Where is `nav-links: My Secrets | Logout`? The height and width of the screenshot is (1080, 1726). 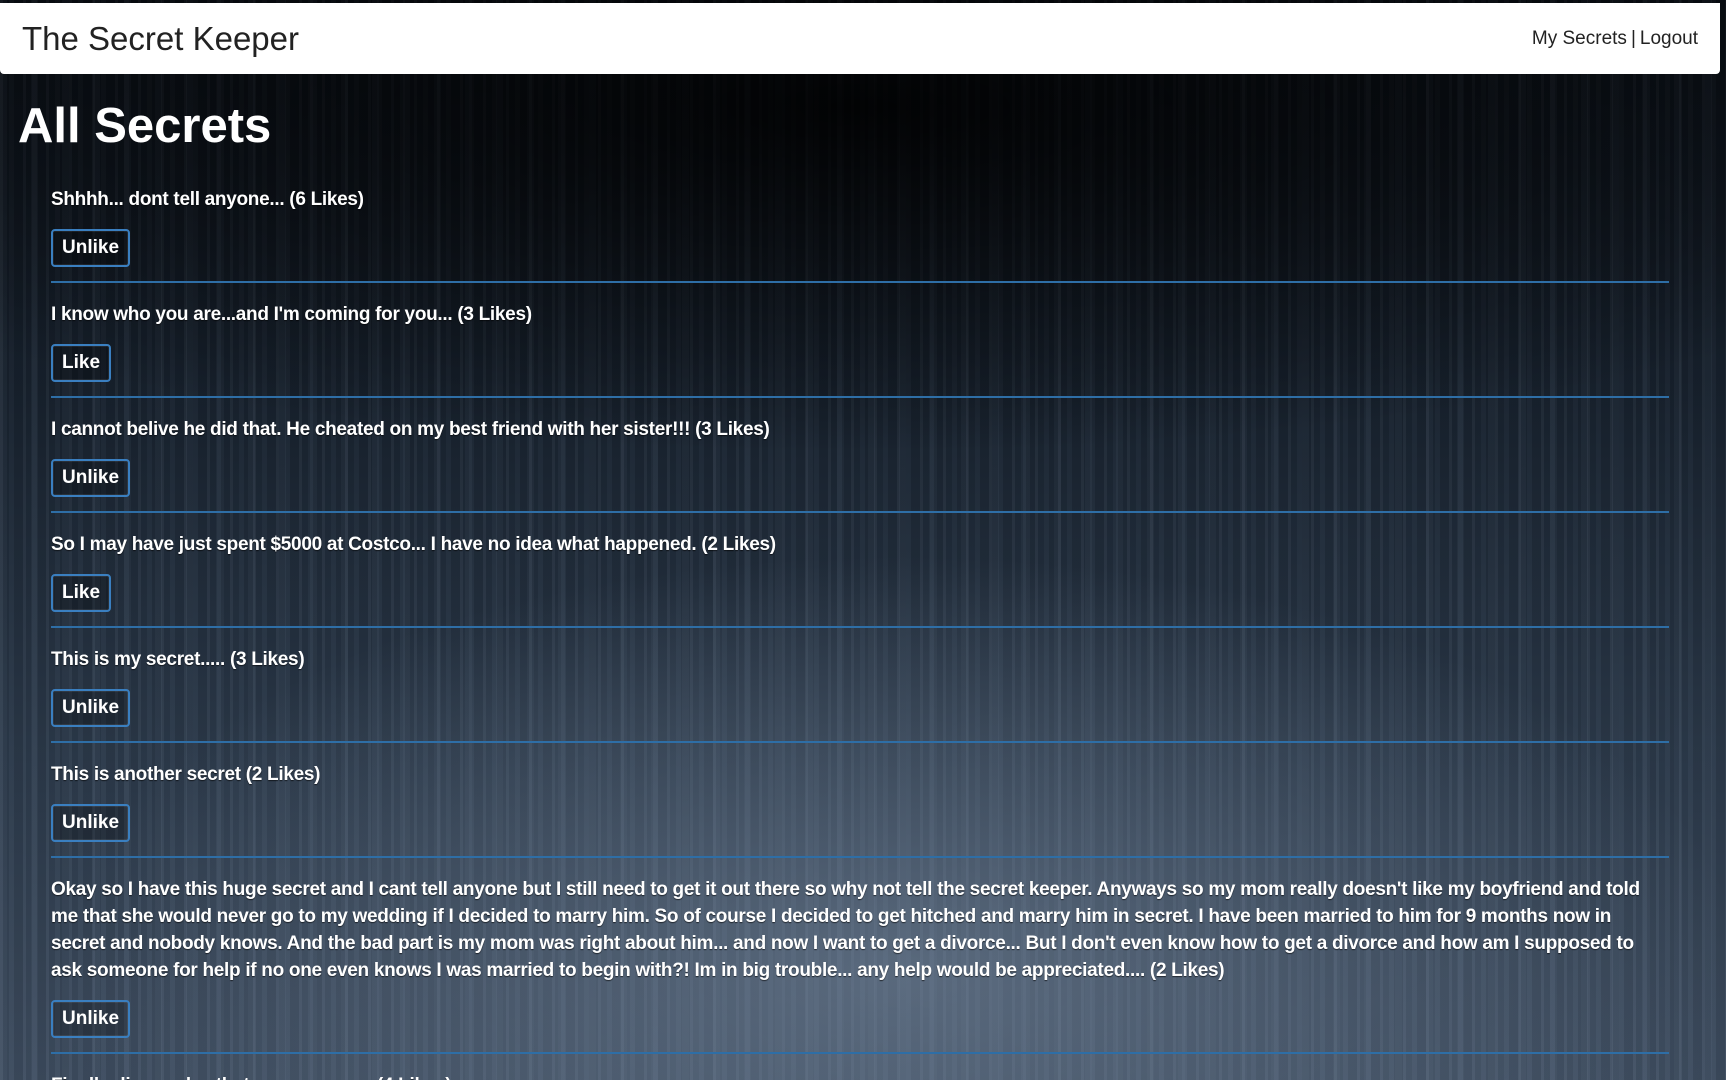
nav-links: My Secrets | Logout is located at coordinates (1615, 39).